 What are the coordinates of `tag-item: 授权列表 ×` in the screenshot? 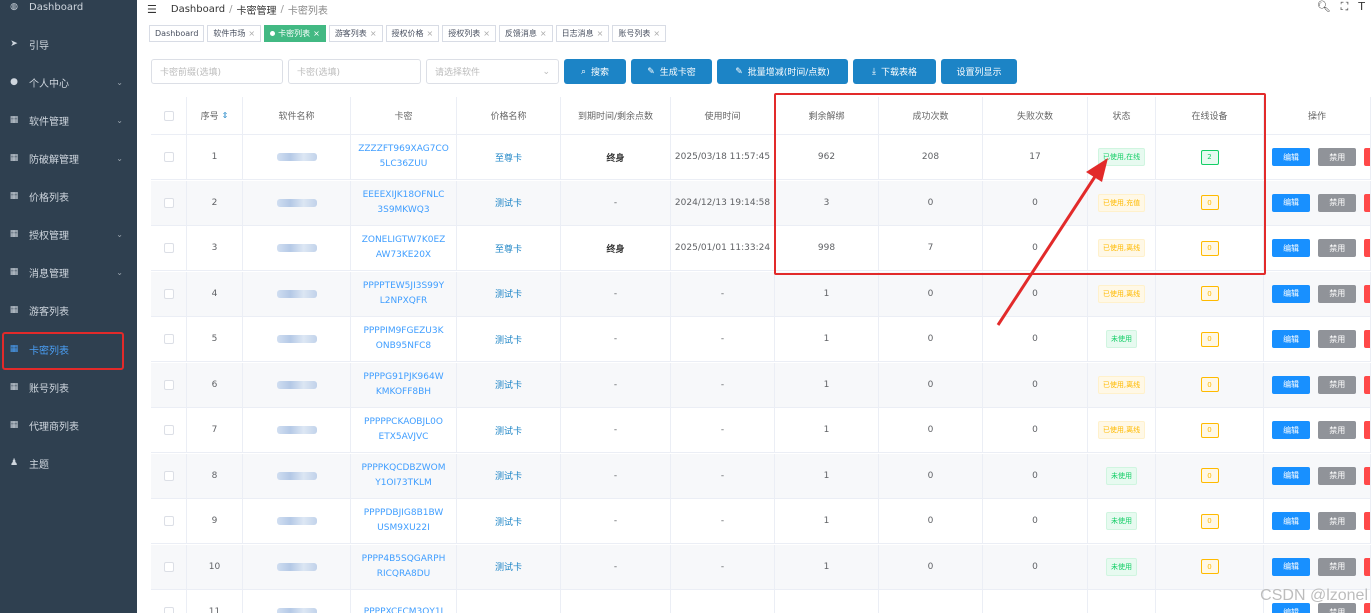 It's located at (469, 33).